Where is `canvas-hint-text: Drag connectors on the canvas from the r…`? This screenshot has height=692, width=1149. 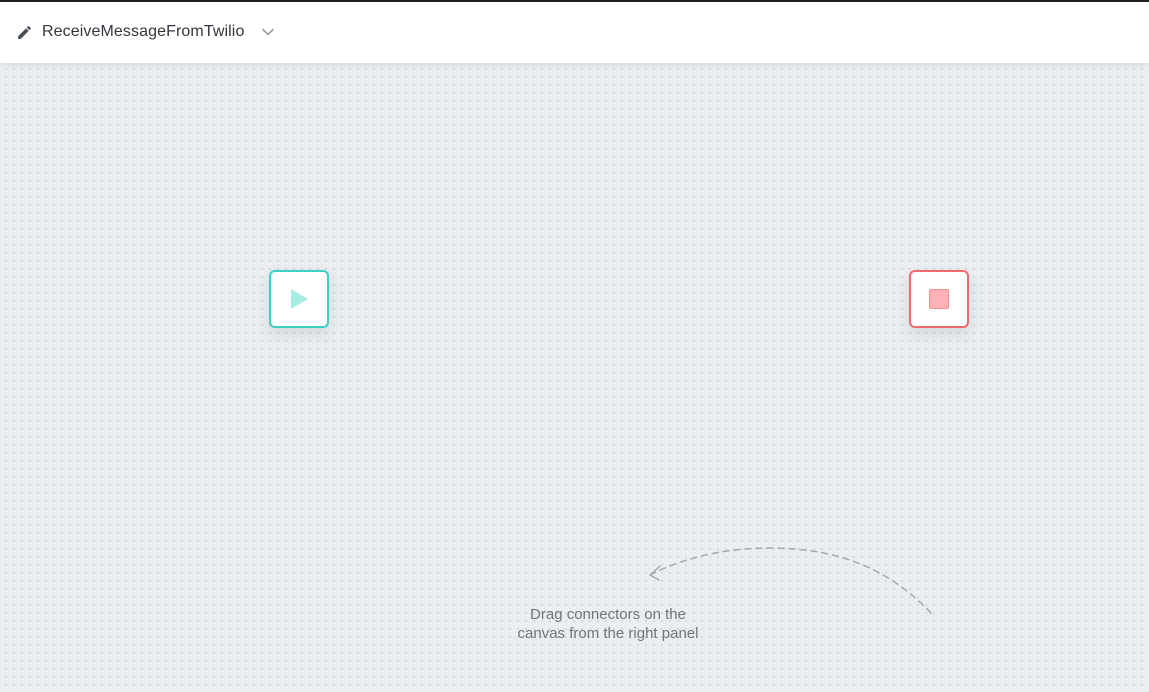
canvas-hint-text: Drag connectors on the canvas from the r… is located at coordinates (608, 624).